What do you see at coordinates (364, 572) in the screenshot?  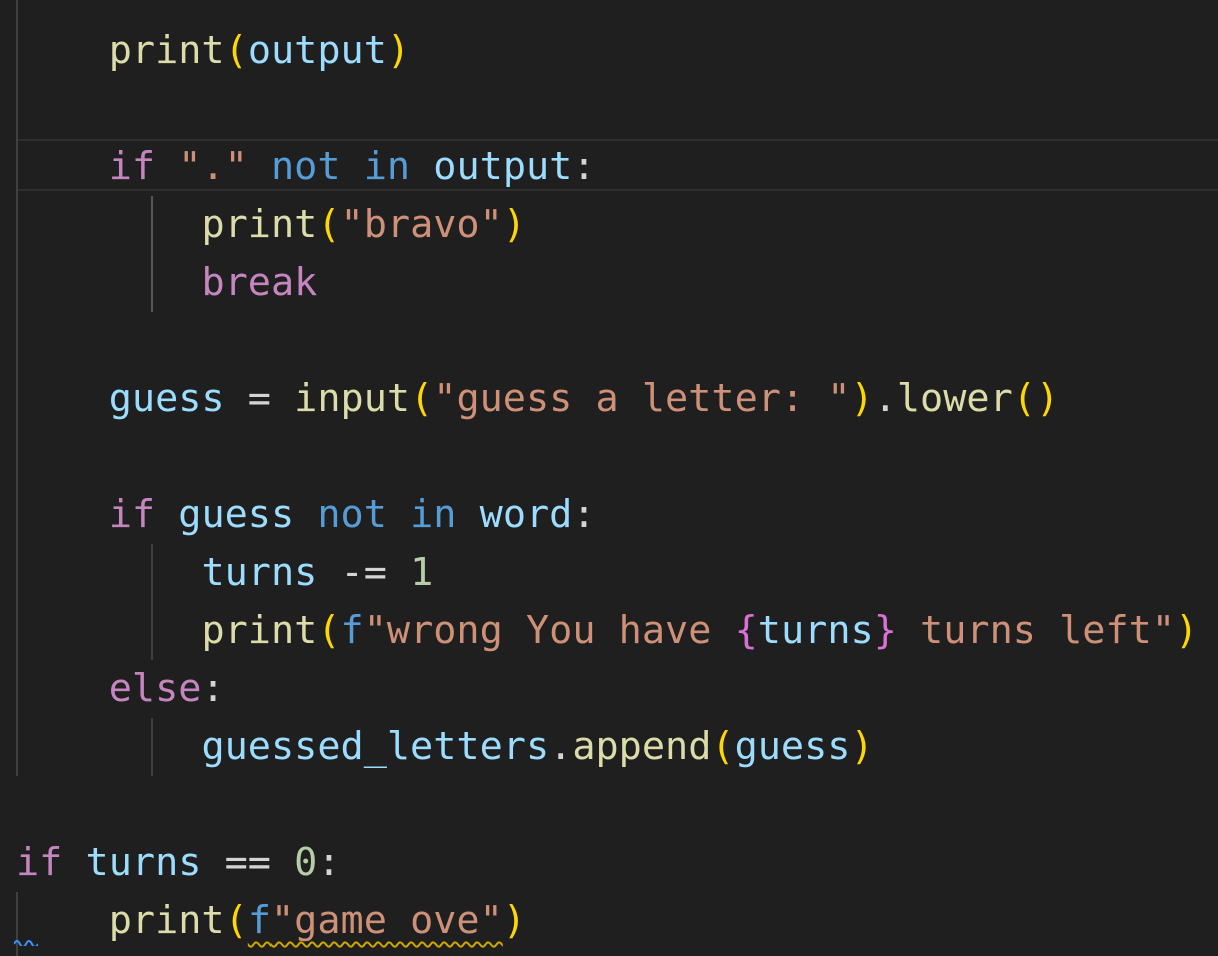 I see `code-token: -=` at bounding box center [364, 572].